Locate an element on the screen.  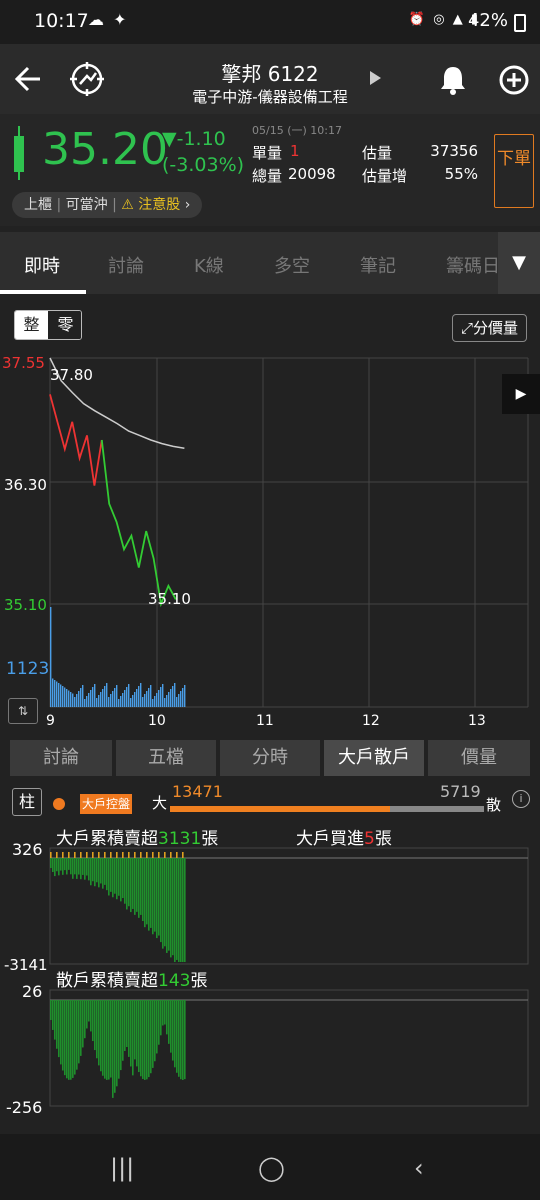
add-circle-icon is located at coordinates (514, 80).